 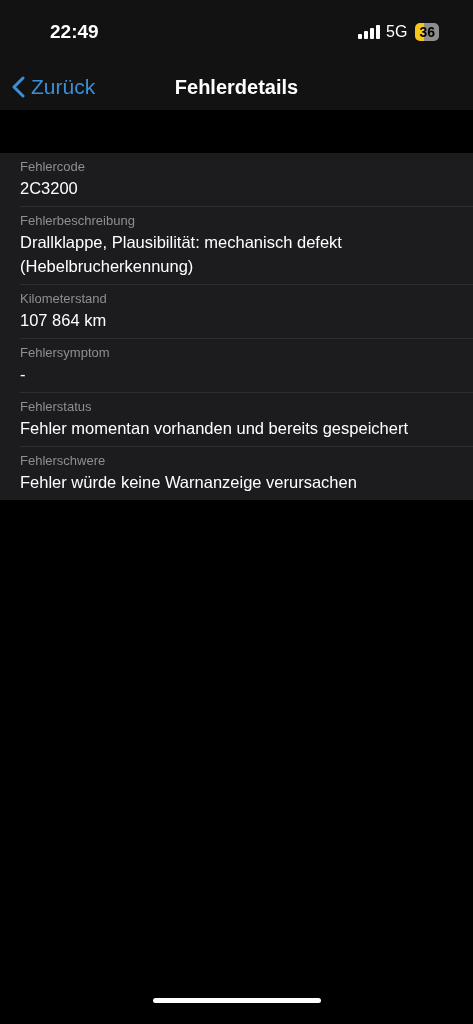 I want to click on field-value: 2C3200, so click(x=49, y=188).